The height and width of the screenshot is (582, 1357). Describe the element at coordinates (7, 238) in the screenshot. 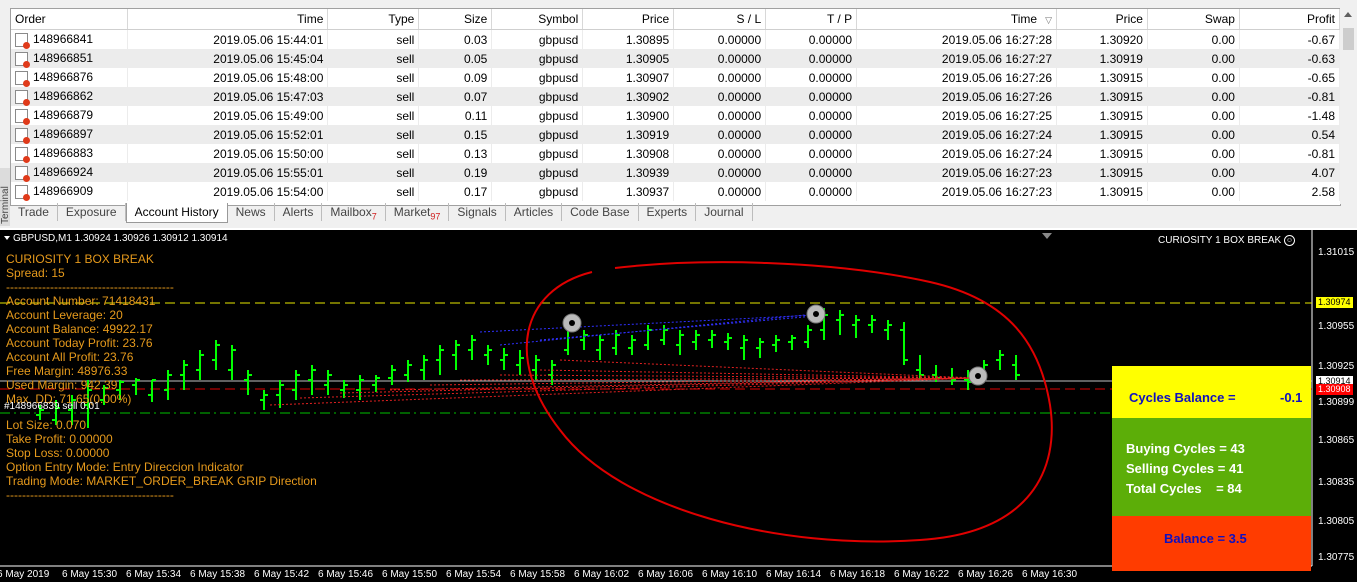

I see `symbol-dropdown-icon` at that location.